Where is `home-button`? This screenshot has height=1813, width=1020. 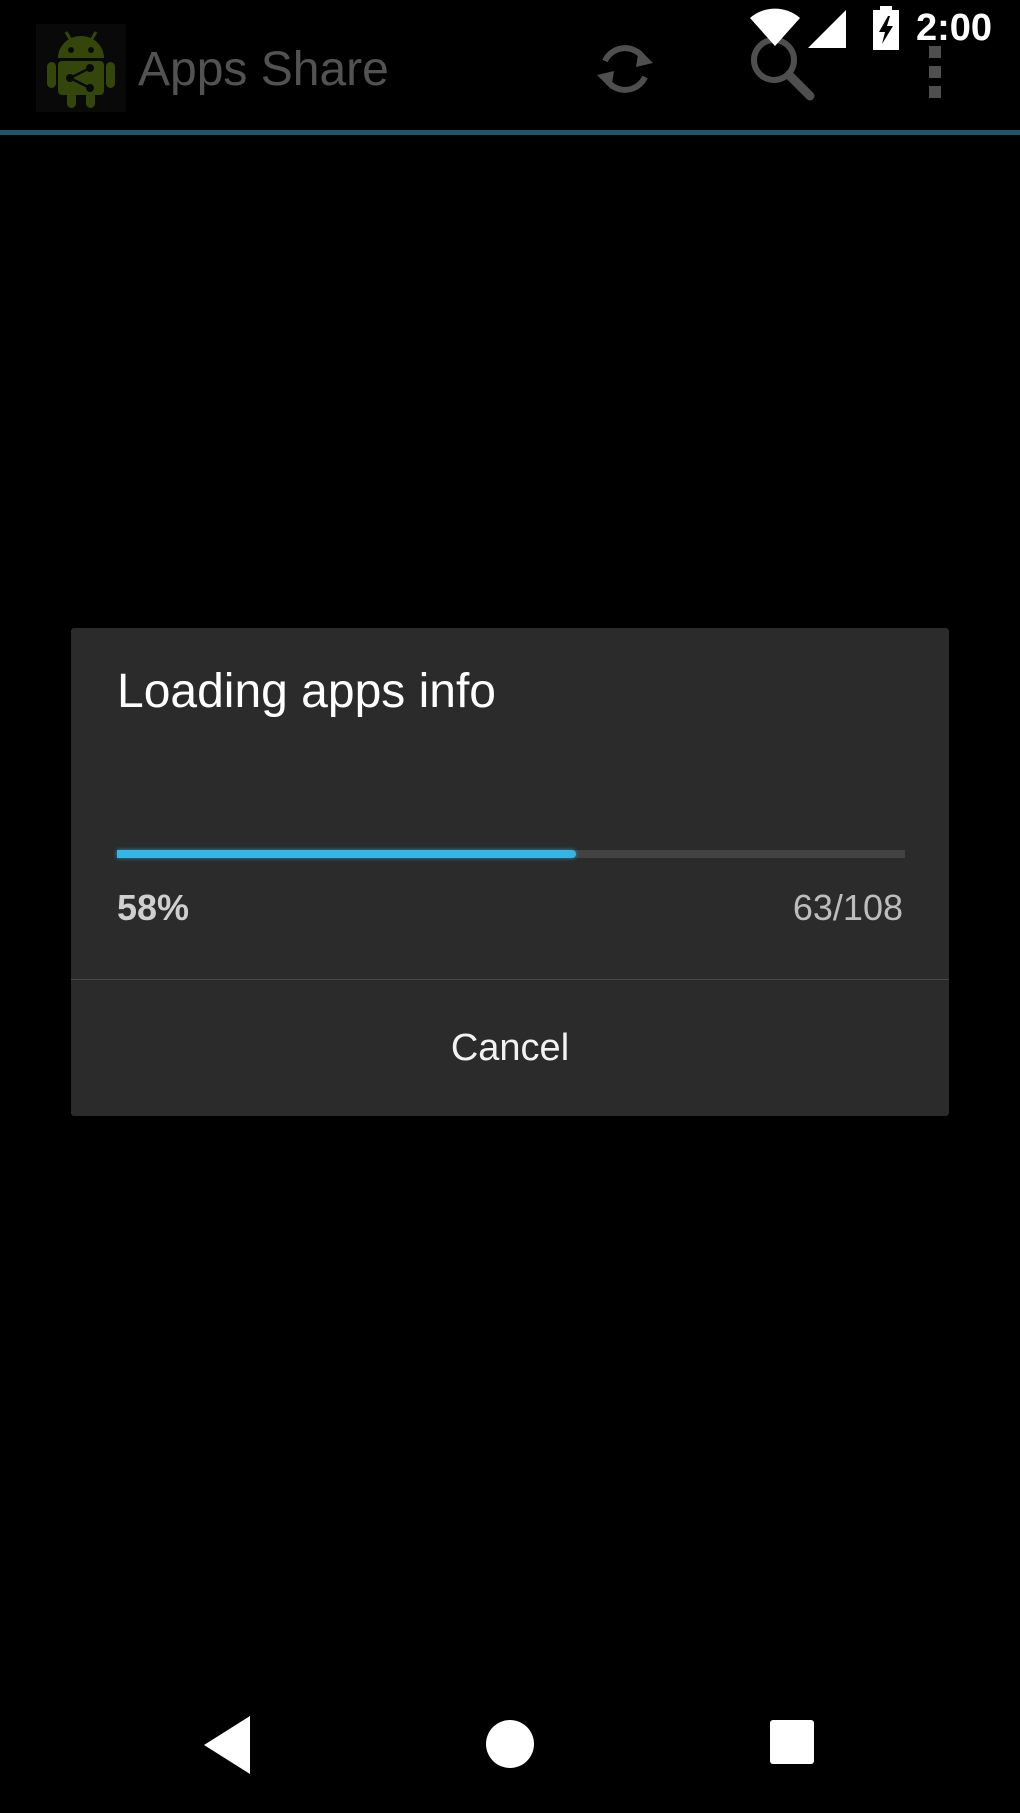 home-button is located at coordinates (510, 1744).